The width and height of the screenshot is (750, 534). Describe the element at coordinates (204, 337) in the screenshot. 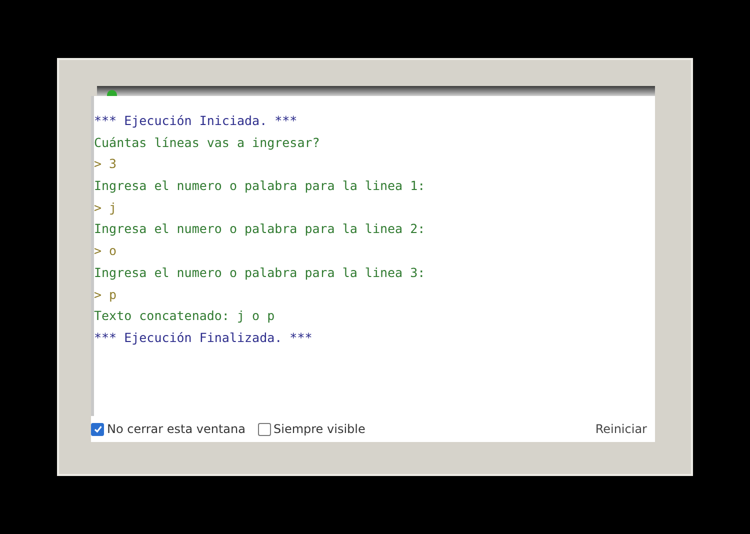

I see `console-line: *** Ejecución Finalizada. ***` at that location.